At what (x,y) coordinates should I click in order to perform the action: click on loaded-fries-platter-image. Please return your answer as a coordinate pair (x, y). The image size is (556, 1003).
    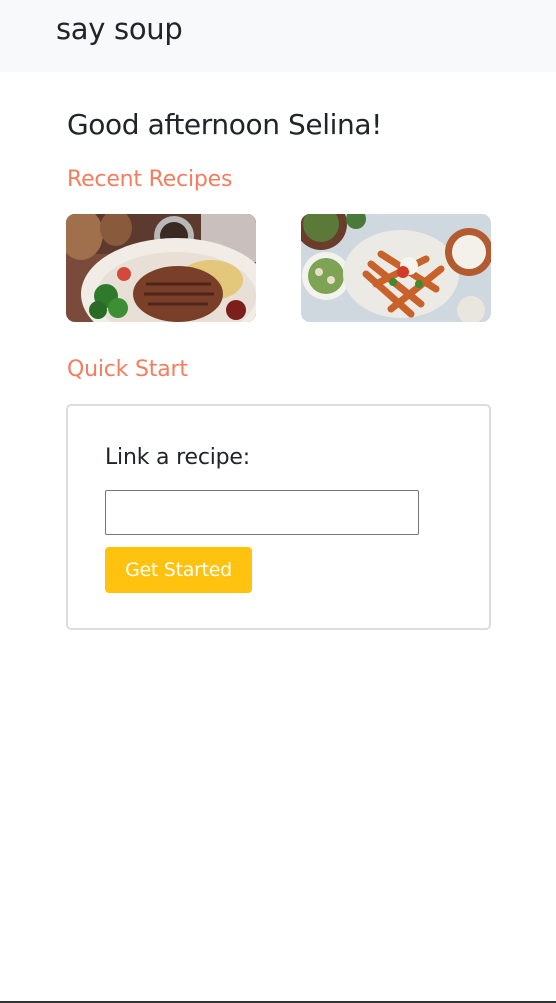
    Looking at the image, I should click on (396, 268).